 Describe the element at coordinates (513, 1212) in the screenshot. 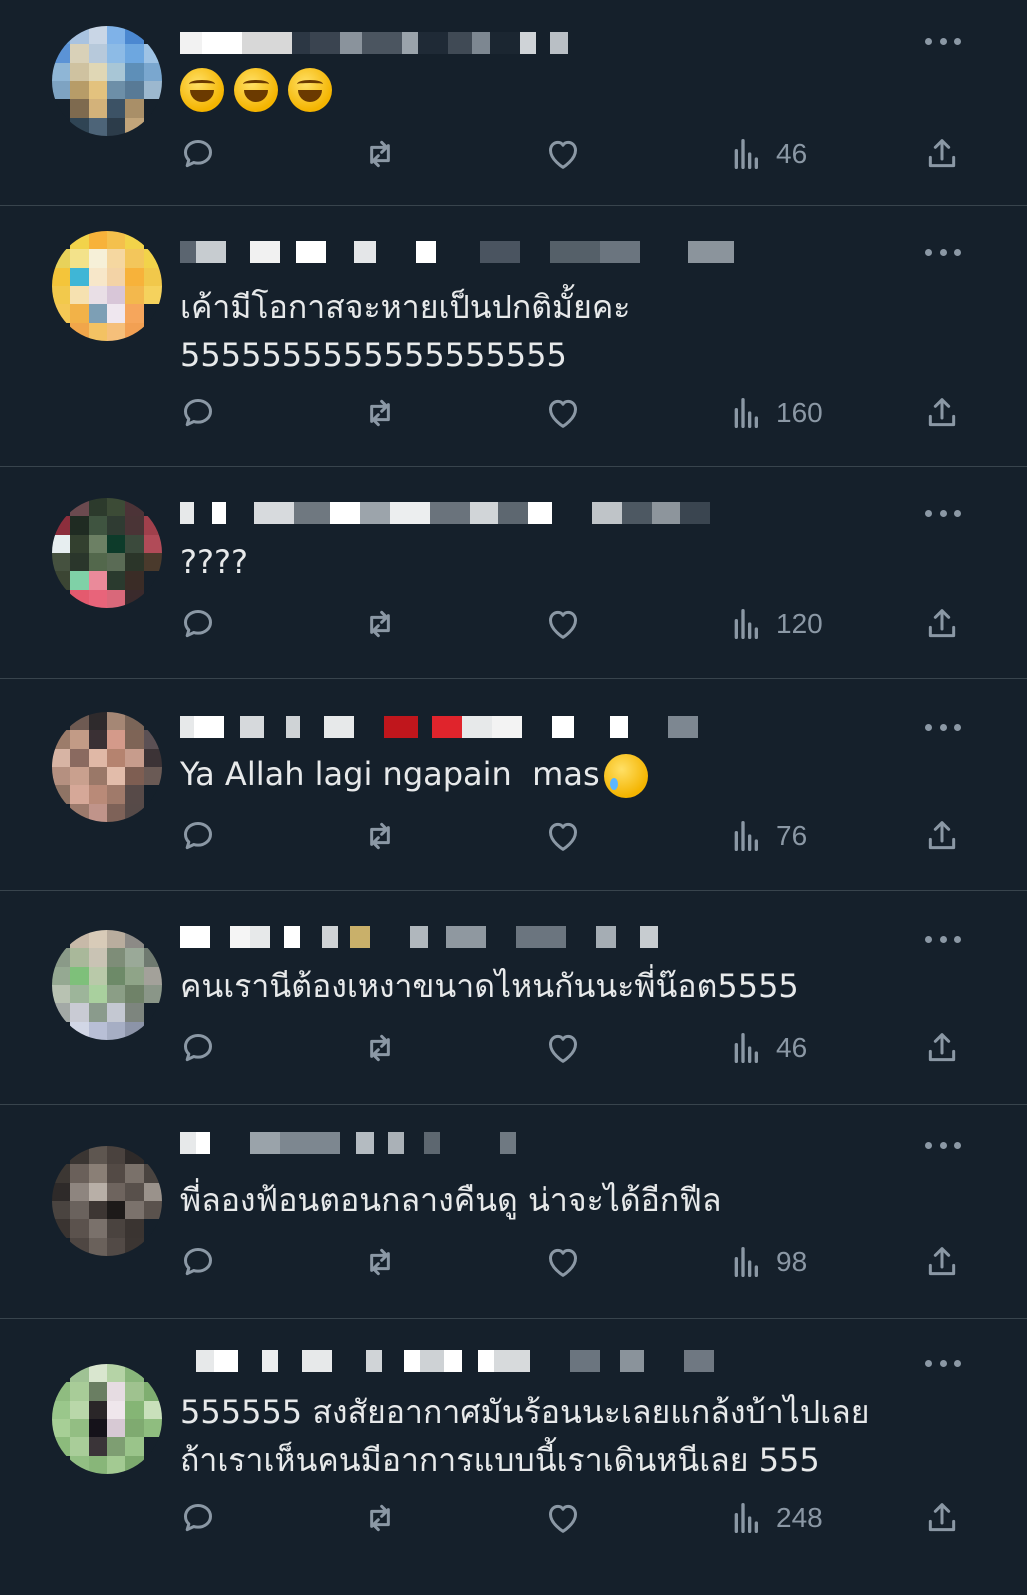

I see `reply-post: พี่ลองฟ้อนตอนกลางคืนดู น่าจะได้อีกฟีล 98` at that location.